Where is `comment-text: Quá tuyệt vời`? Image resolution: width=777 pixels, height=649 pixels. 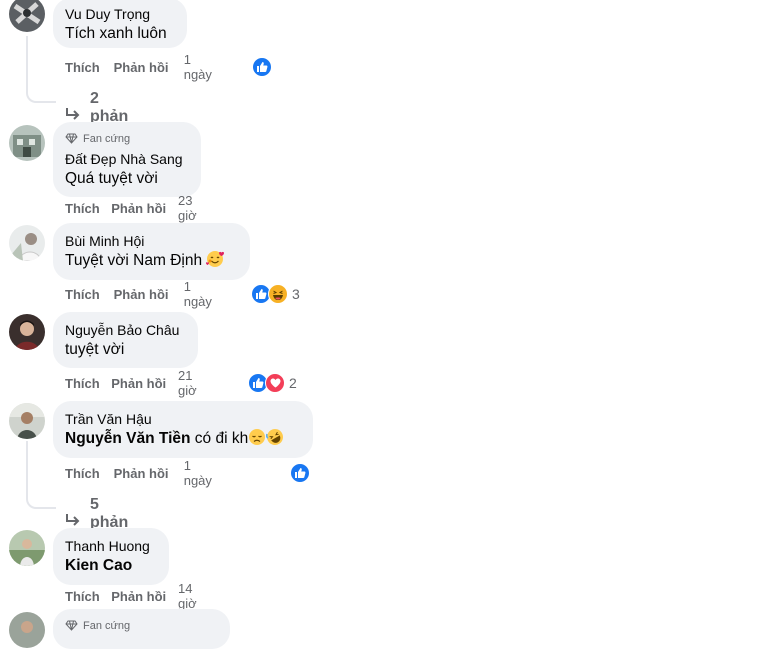
comment-text: Quá tuyệt vời is located at coordinates (111, 178).